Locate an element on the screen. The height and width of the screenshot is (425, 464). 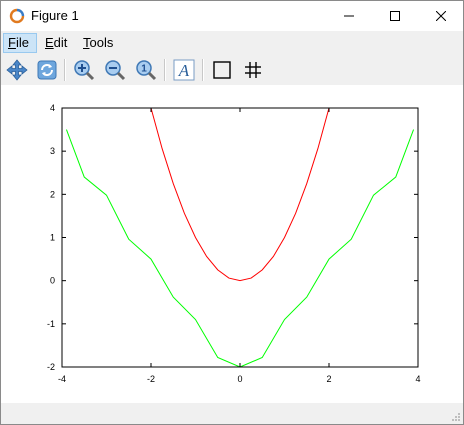
x-tick-label: -4 is located at coordinates (62, 379).